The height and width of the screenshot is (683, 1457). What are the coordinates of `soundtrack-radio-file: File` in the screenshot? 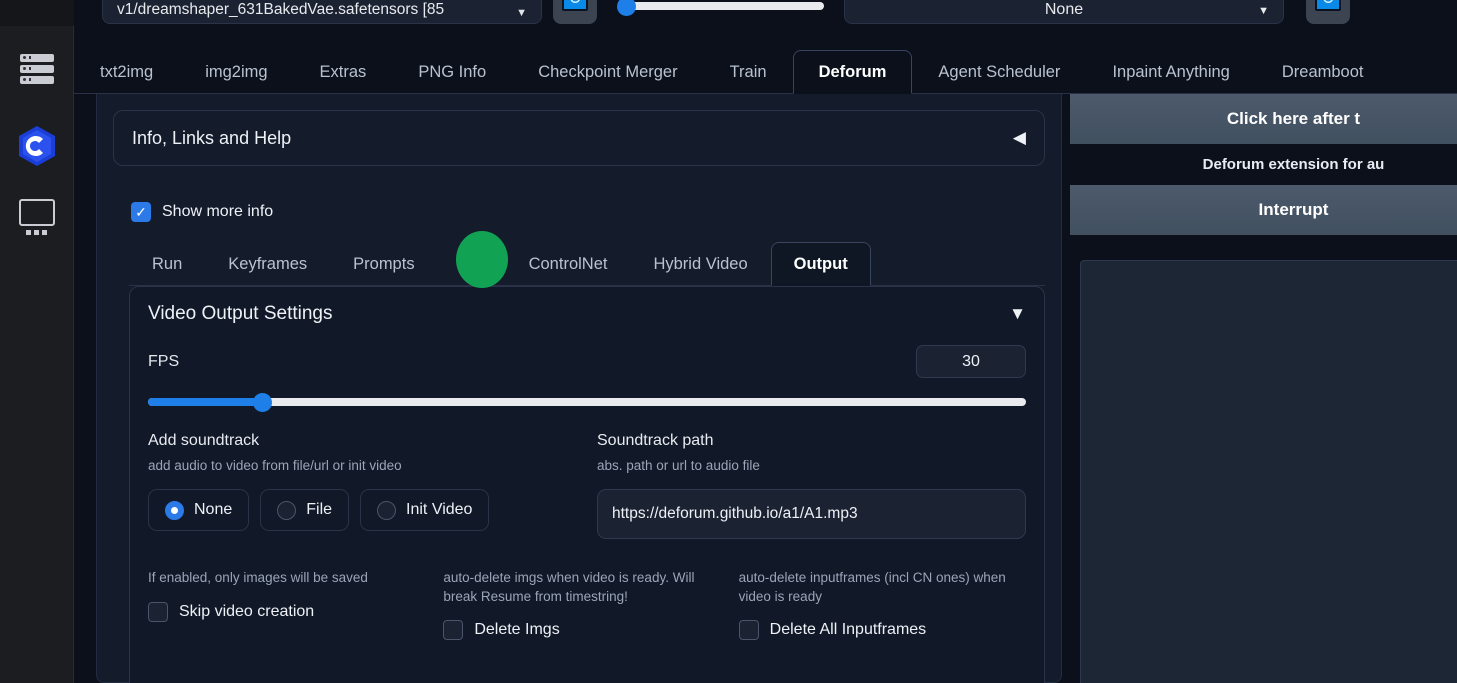 It's located at (305, 510).